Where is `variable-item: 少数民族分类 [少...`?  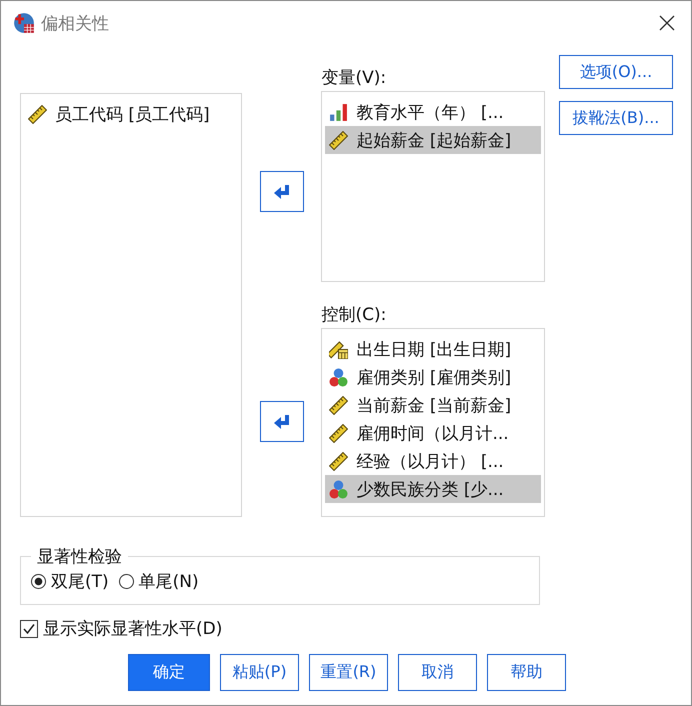
variable-item: 少数民族分类 [少... is located at coordinates (433, 489).